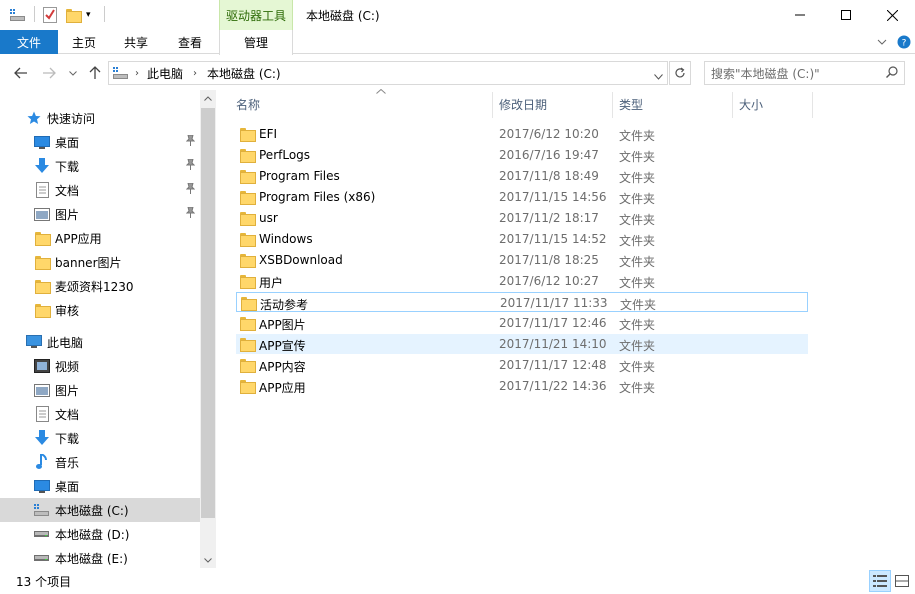 The height and width of the screenshot is (594, 915). I want to click on nav-quick-item: banner图片, so click(100, 262).